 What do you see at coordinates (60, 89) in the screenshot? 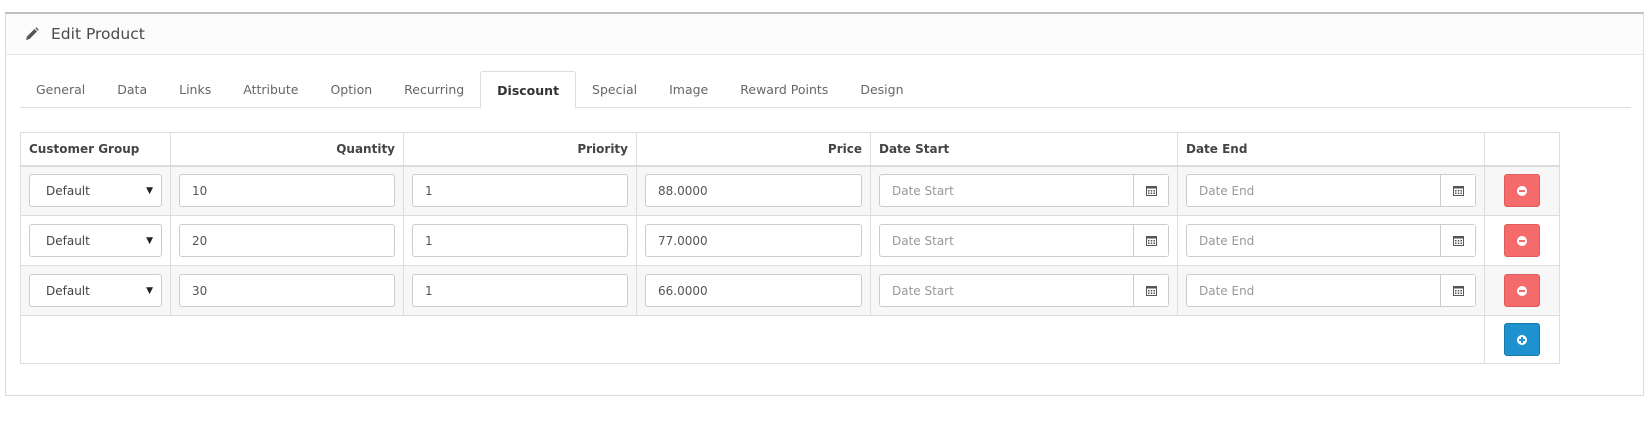
I see `tab-general: General` at bounding box center [60, 89].